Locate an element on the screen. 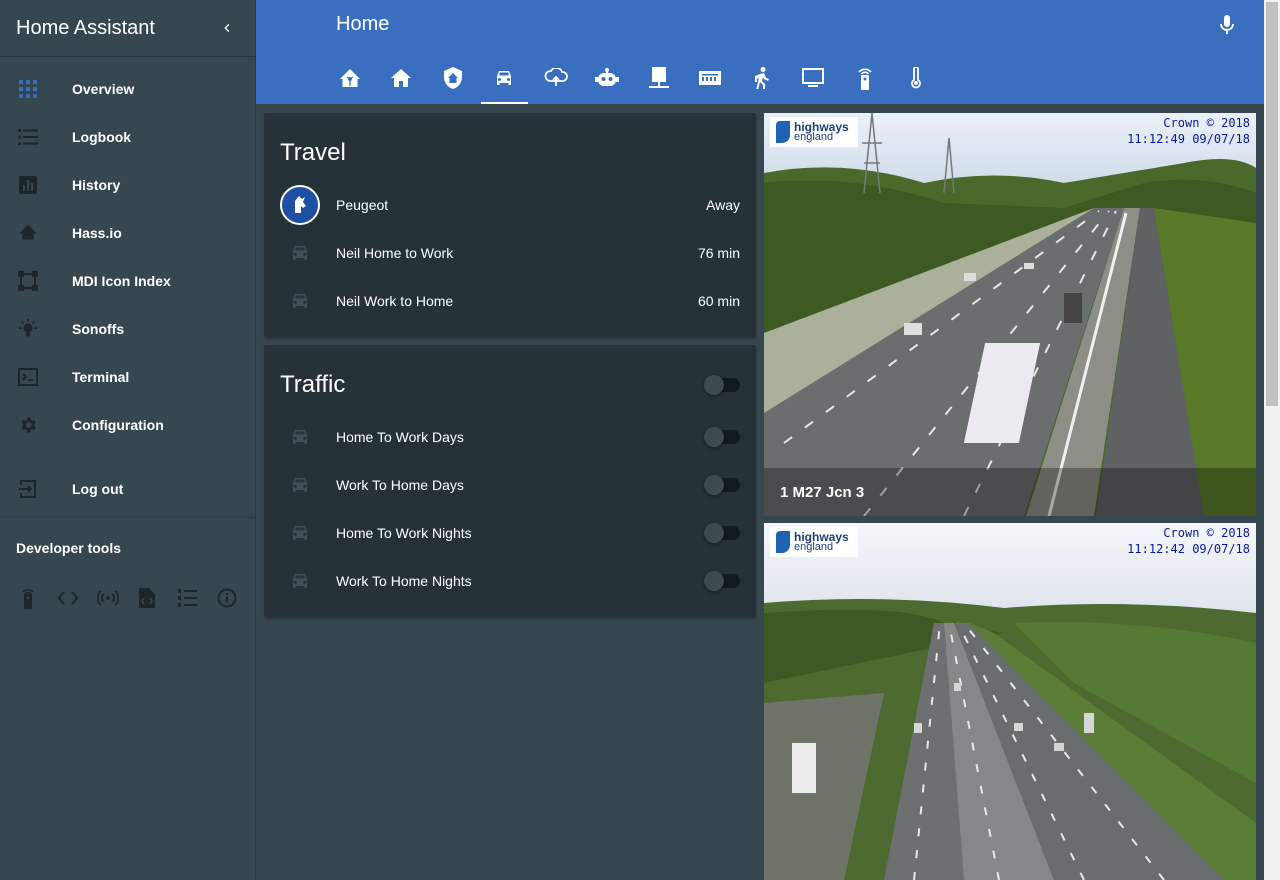  entity-state: 76 min is located at coordinates (718, 253).